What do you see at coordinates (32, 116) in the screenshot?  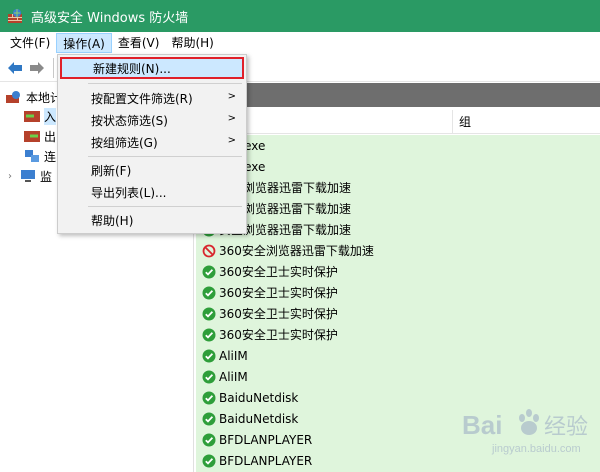 I see `inbound-rules-icon` at bounding box center [32, 116].